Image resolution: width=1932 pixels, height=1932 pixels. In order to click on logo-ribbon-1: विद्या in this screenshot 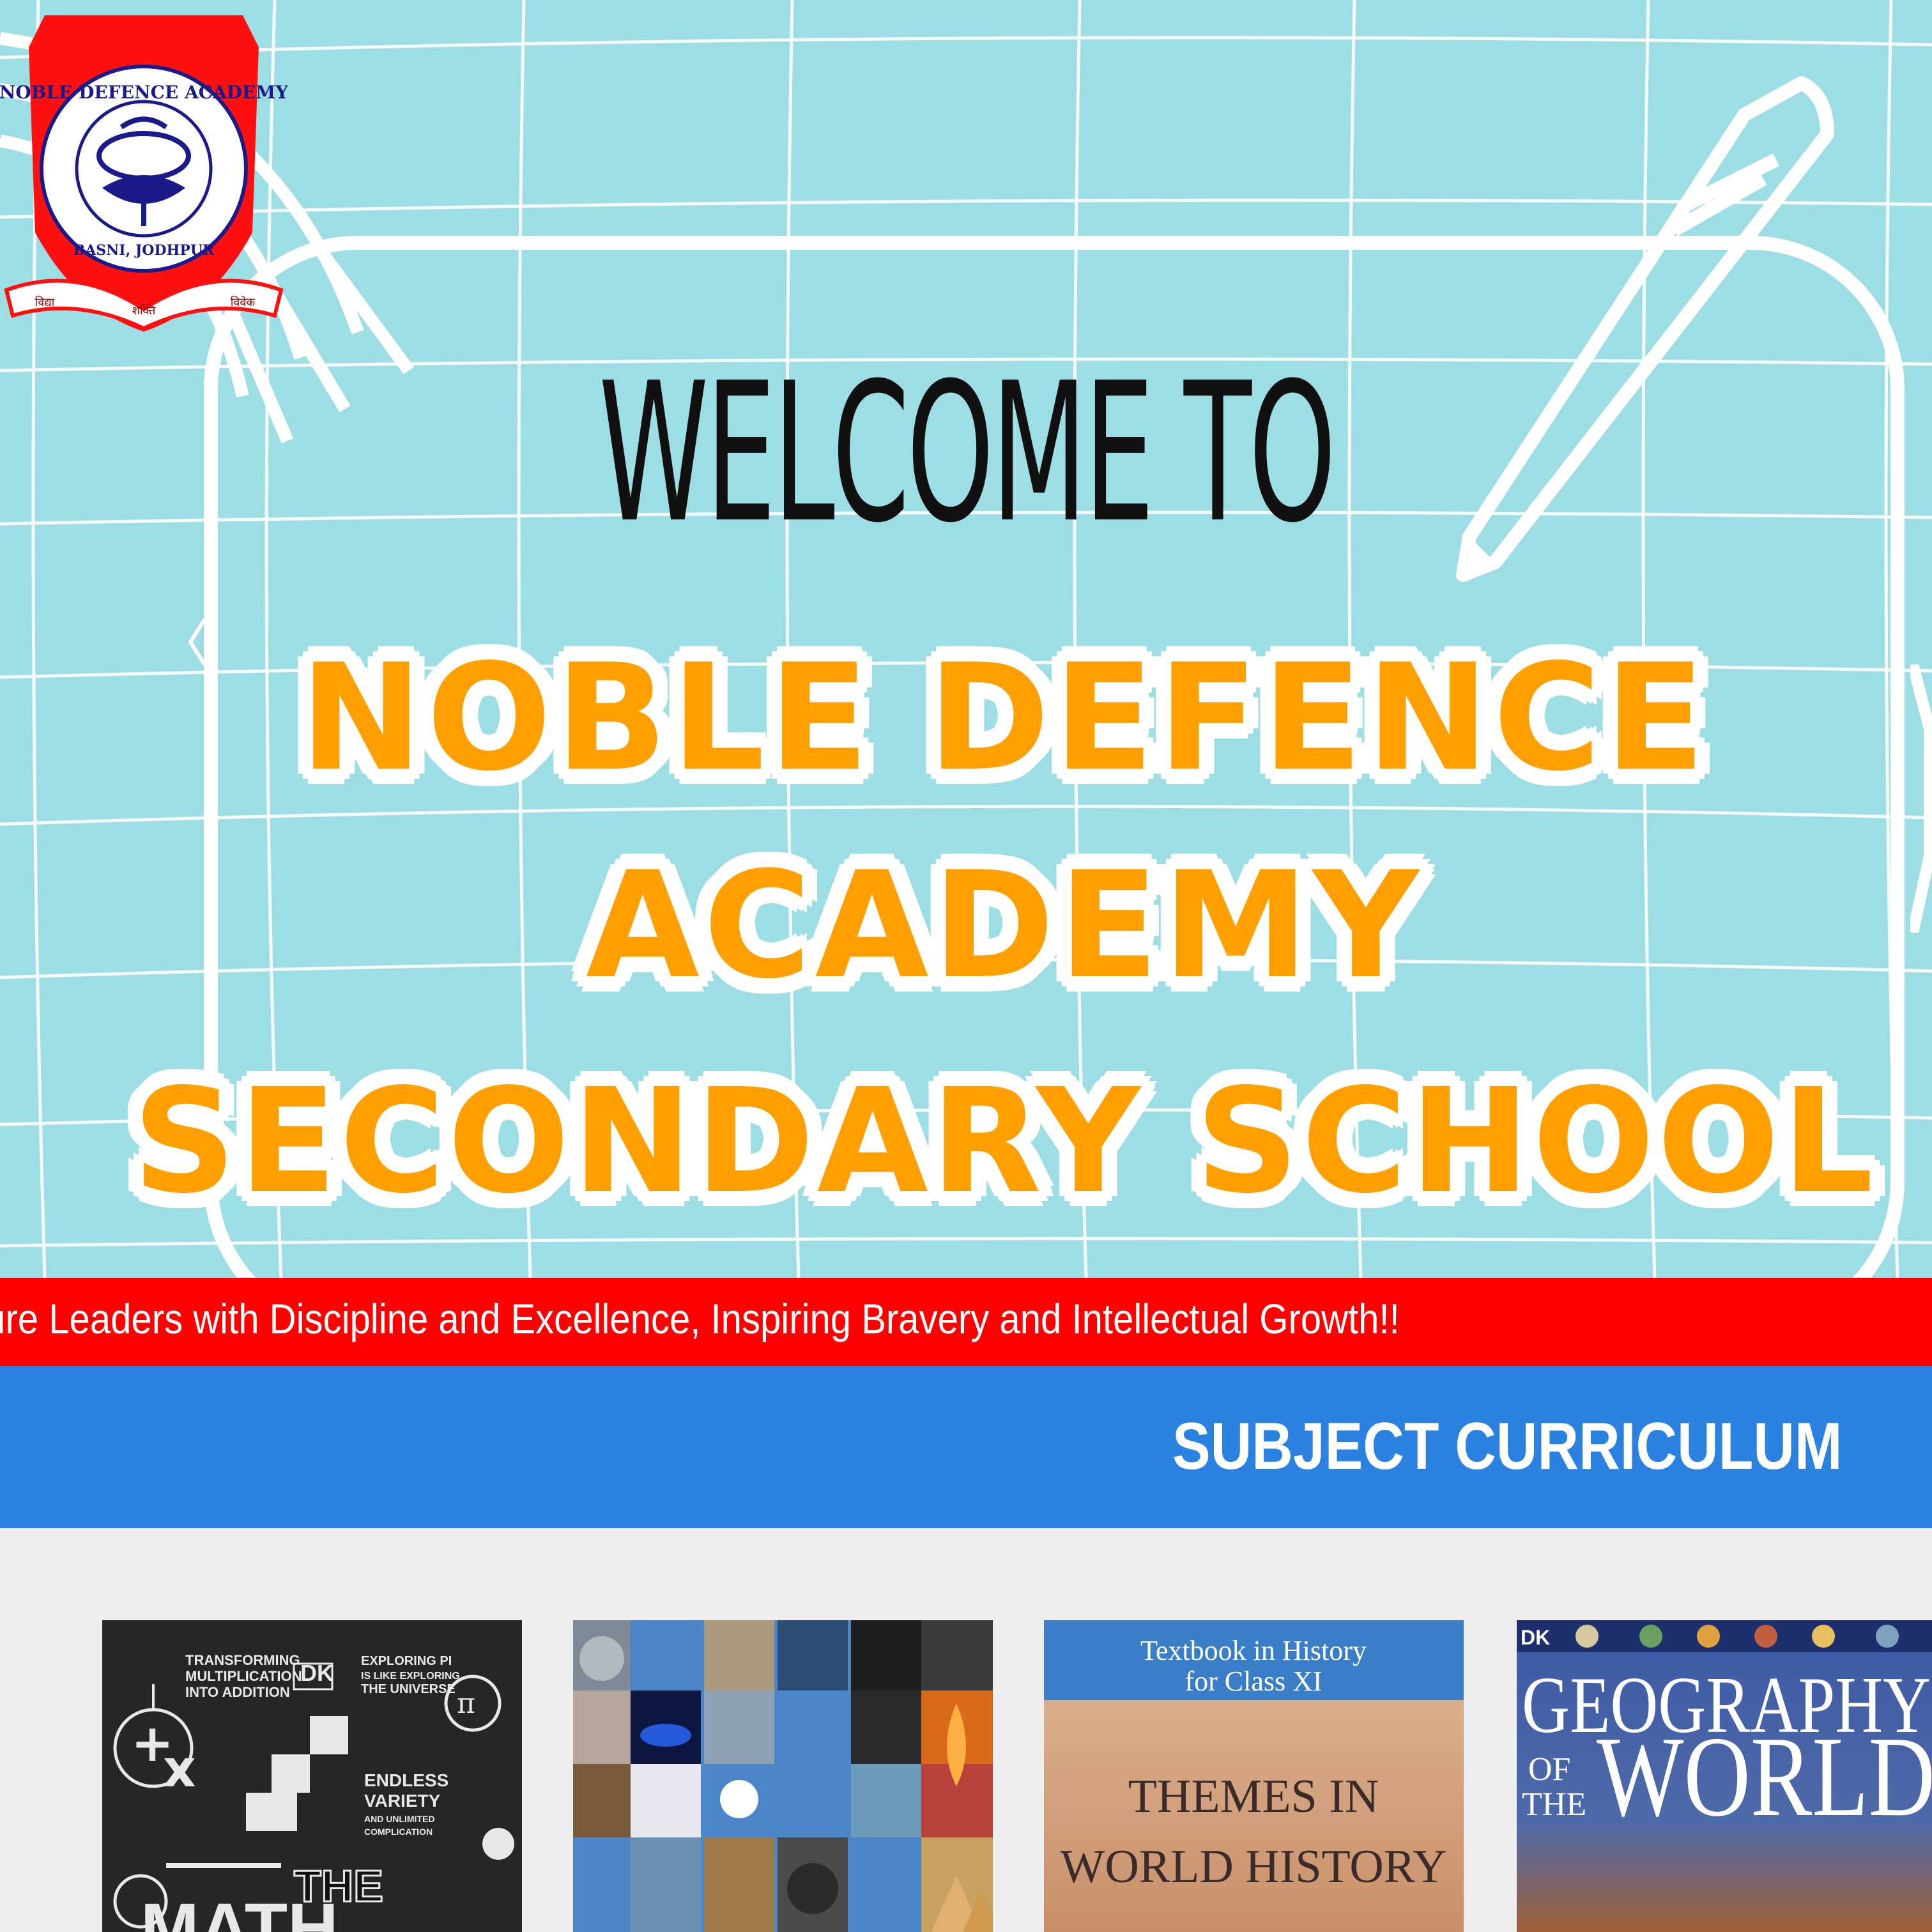, I will do `click(45, 302)`.